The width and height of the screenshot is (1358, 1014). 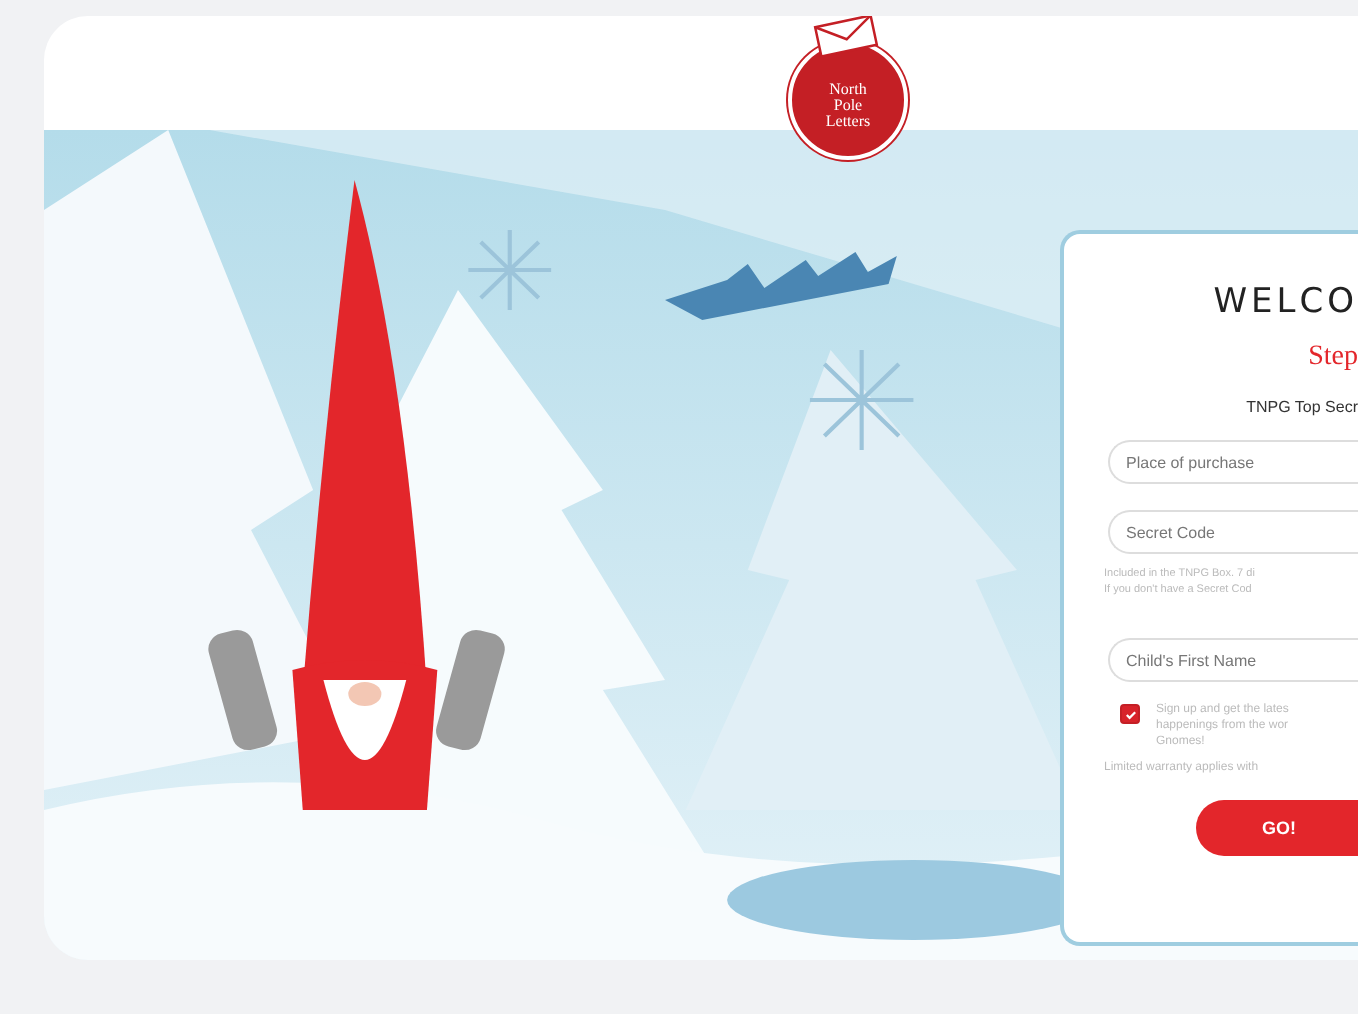 I want to click on welcome-heading: WELCO, so click(x=1284, y=302).